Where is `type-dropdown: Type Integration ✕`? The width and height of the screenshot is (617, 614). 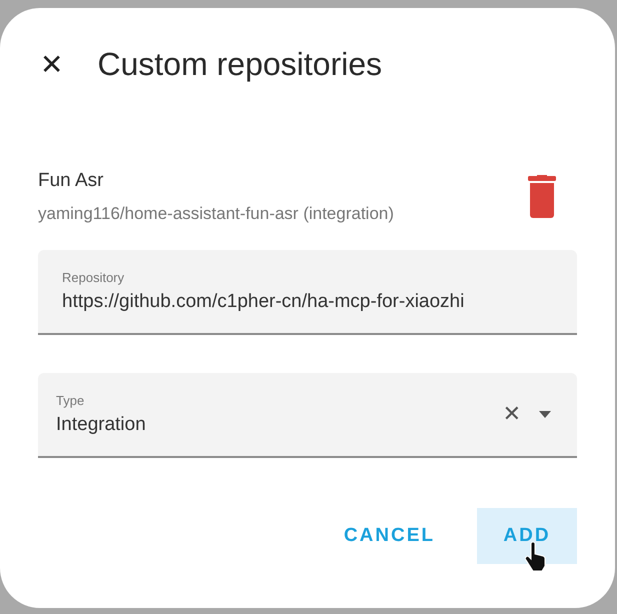 type-dropdown: Type Integration ✕ is located at coordinates (307, 415).